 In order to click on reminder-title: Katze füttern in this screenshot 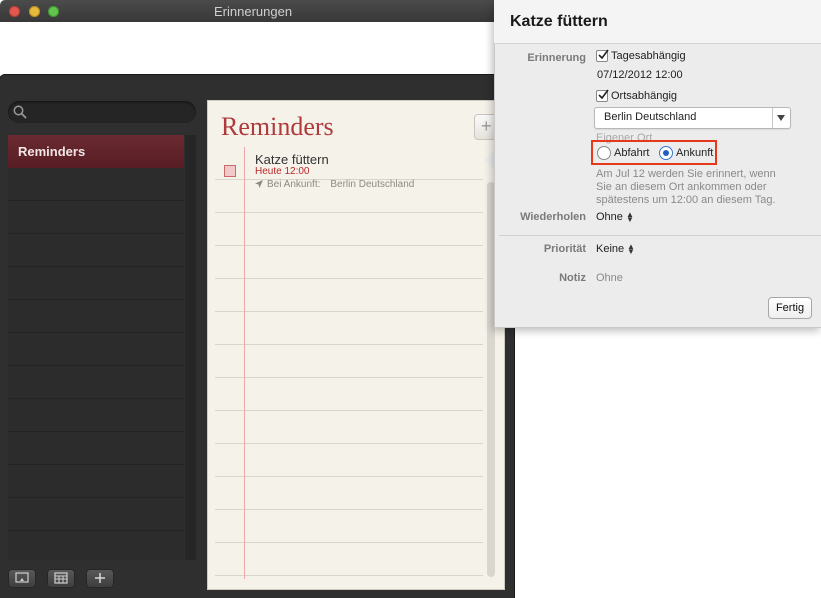, I will do `click(292, 159)`.